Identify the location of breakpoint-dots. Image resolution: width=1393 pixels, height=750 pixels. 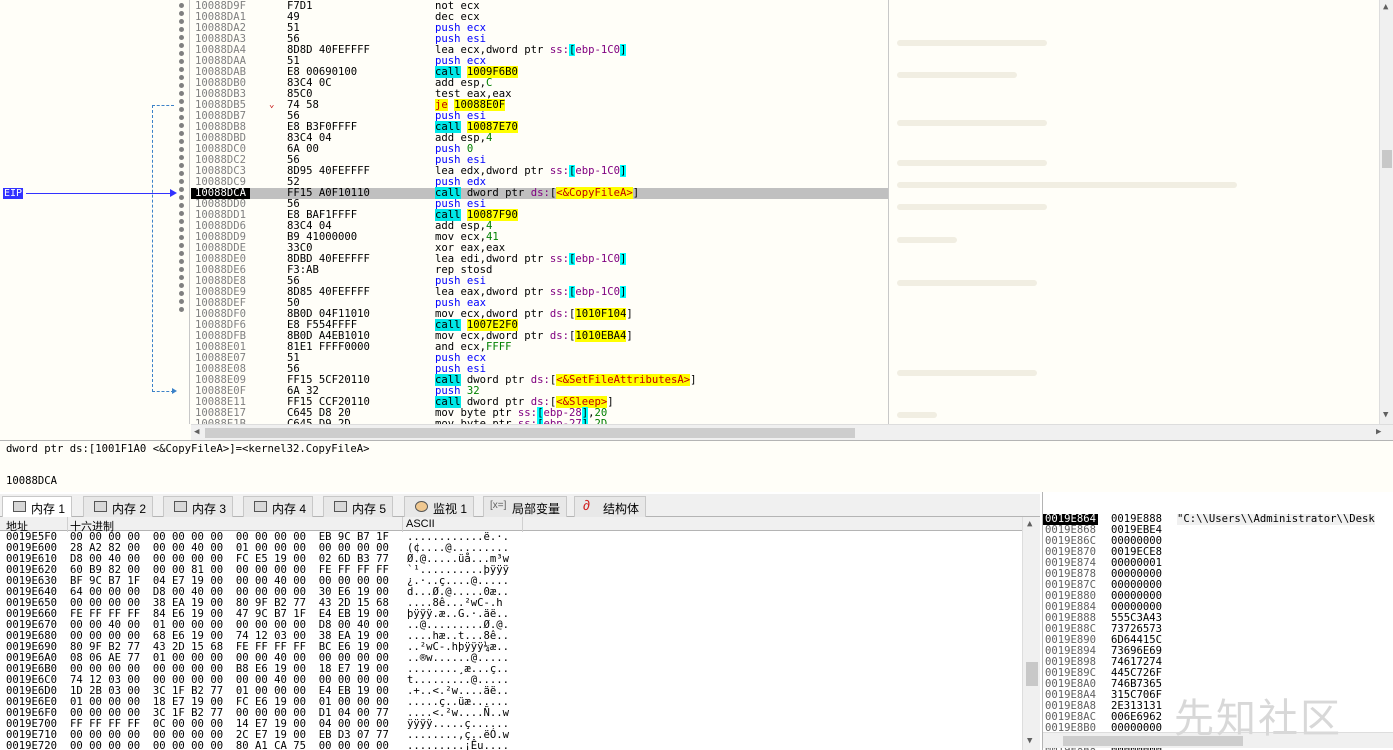
(182, 157).